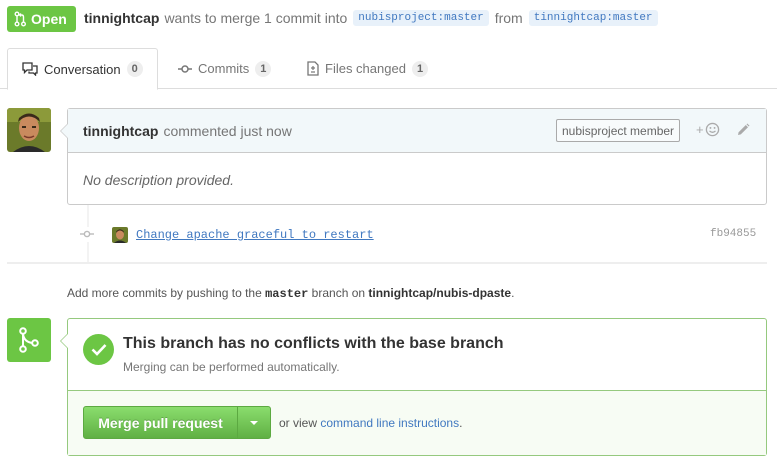  I want to click on edit-comment-button, so click(743, 131).